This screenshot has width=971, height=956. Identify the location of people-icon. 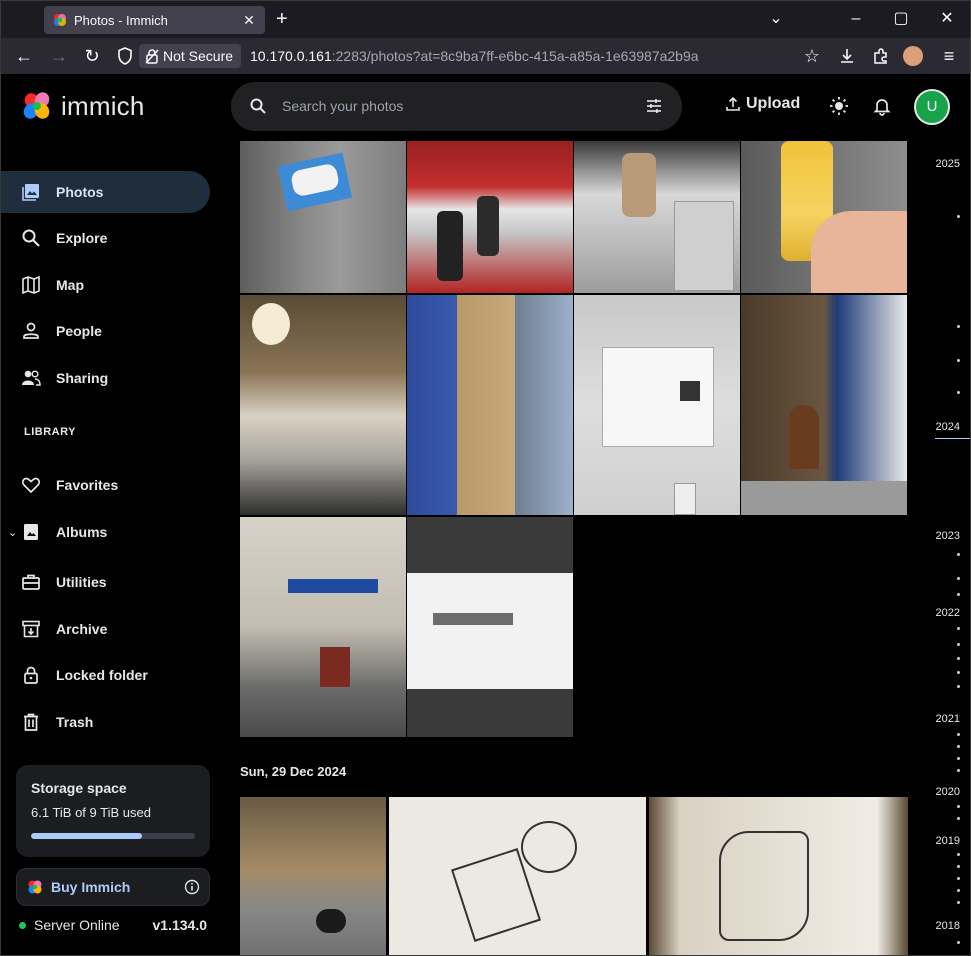
(31, 330).